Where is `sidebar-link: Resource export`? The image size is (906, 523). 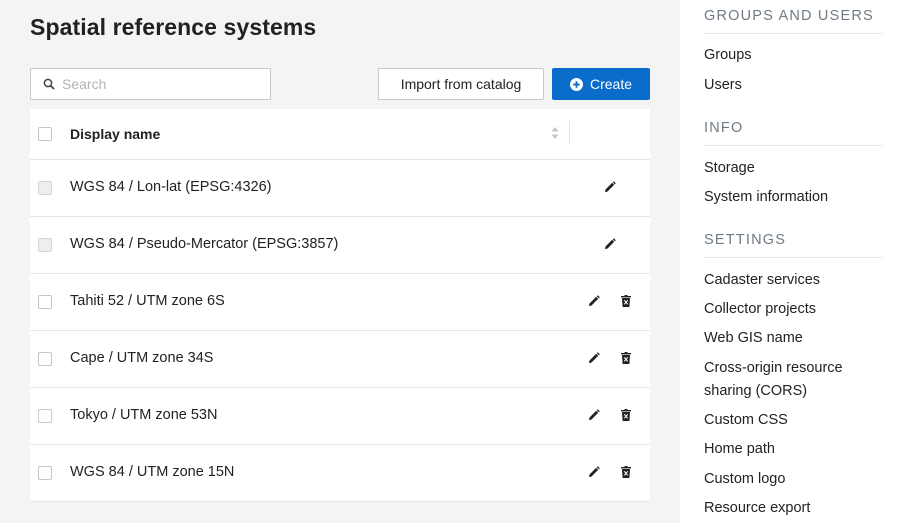 sidebar-link: Resource export is located at coordinates (794, 508).